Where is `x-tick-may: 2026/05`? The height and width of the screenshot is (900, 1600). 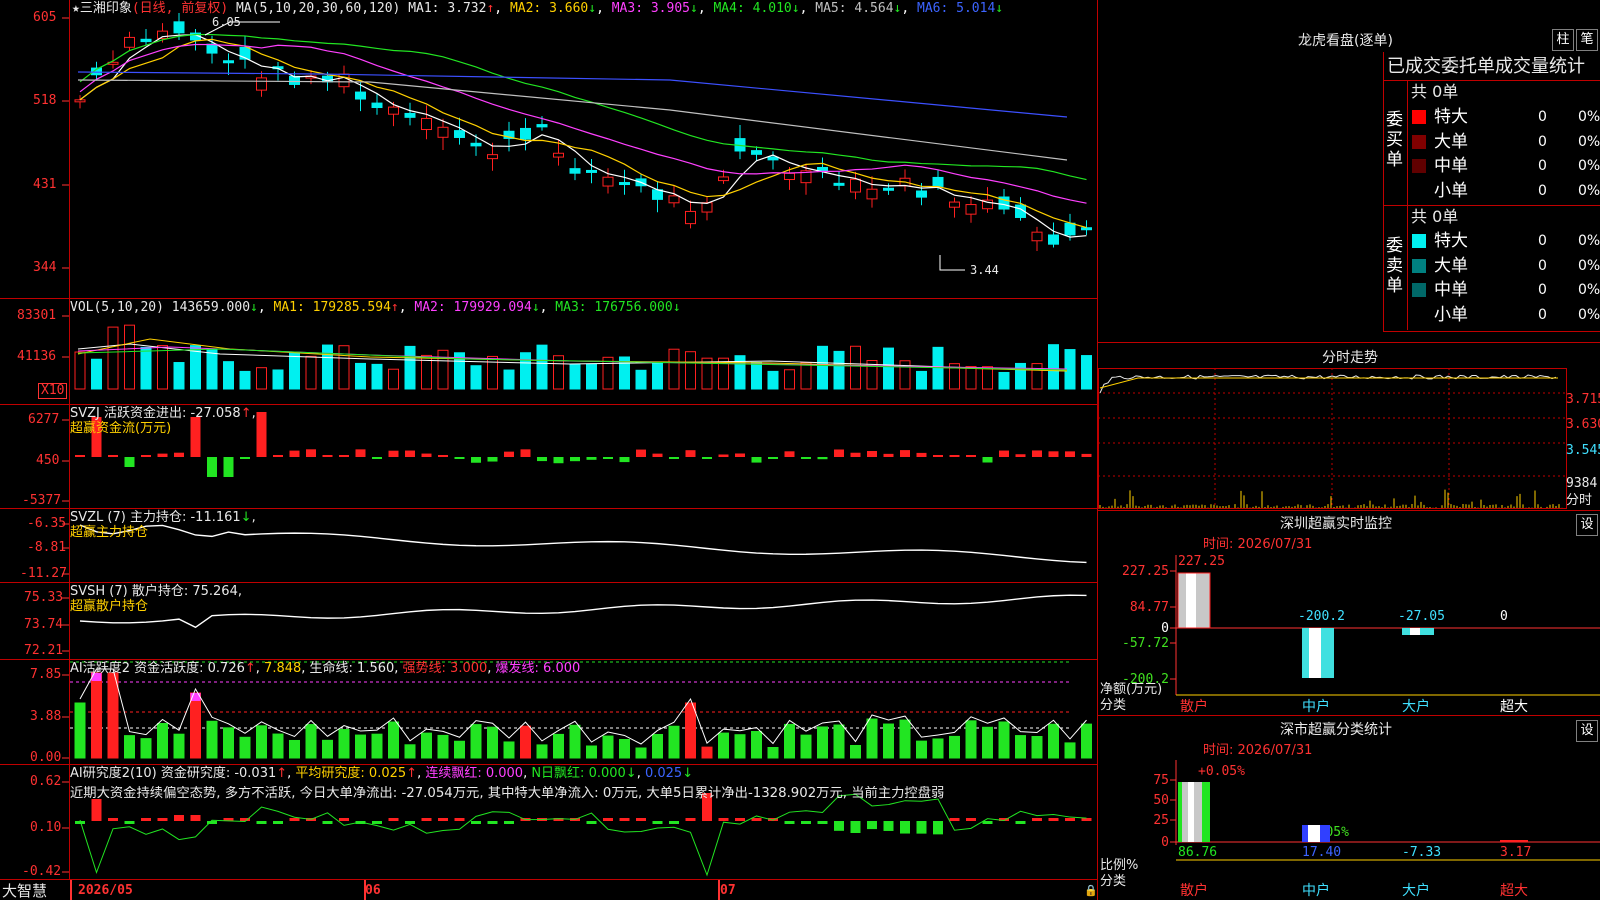 x-tick-may: 2026/05 is located at coordinates (105, 890).